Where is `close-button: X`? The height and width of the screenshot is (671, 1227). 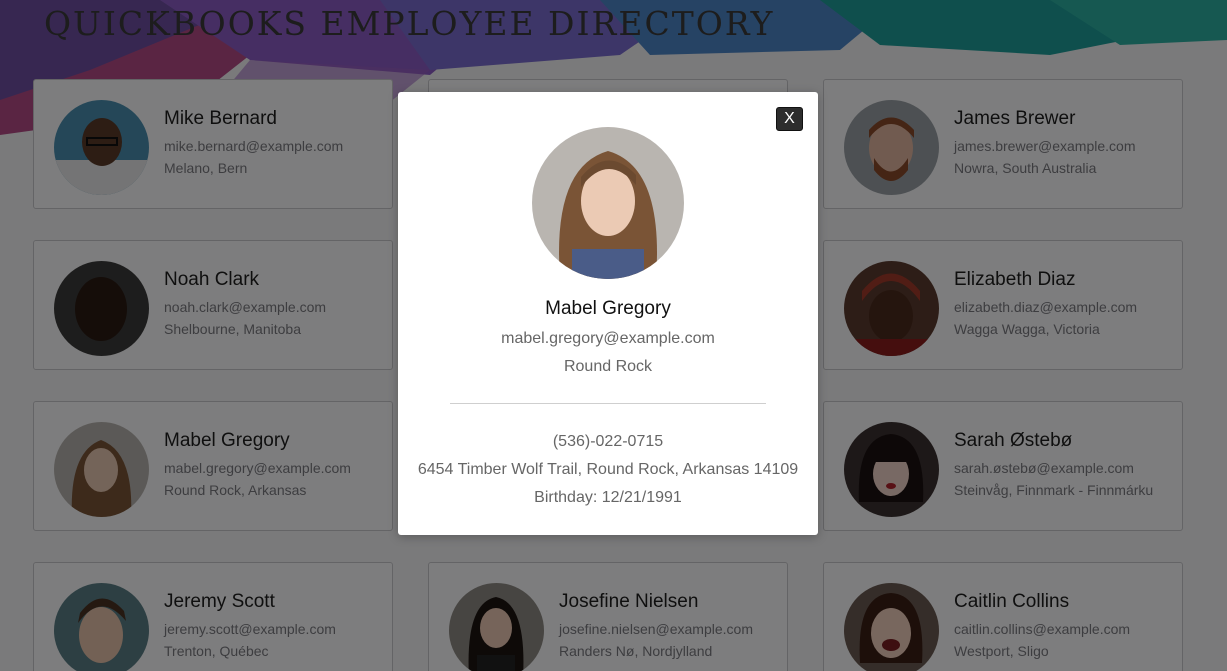 close-button: X is located at coordinates (789, 119).